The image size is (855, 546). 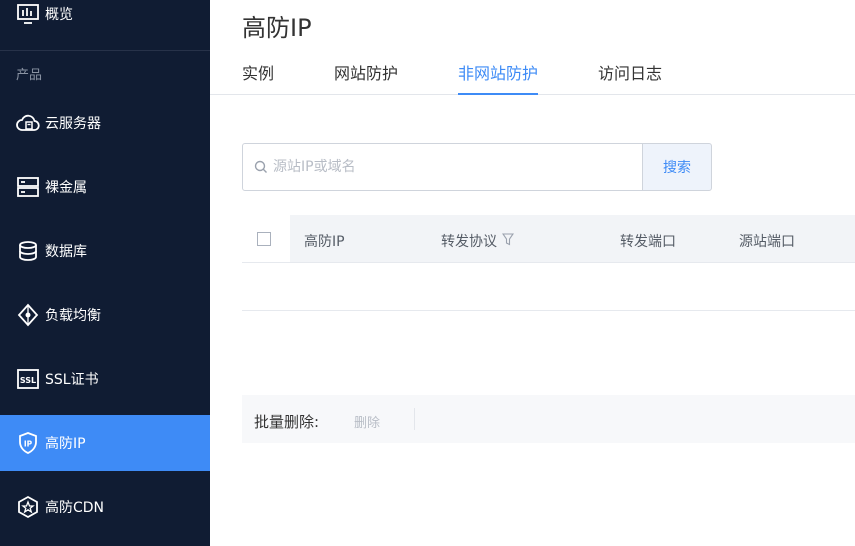 I want to click on batch-action-bar, so click(x=548, y=419).